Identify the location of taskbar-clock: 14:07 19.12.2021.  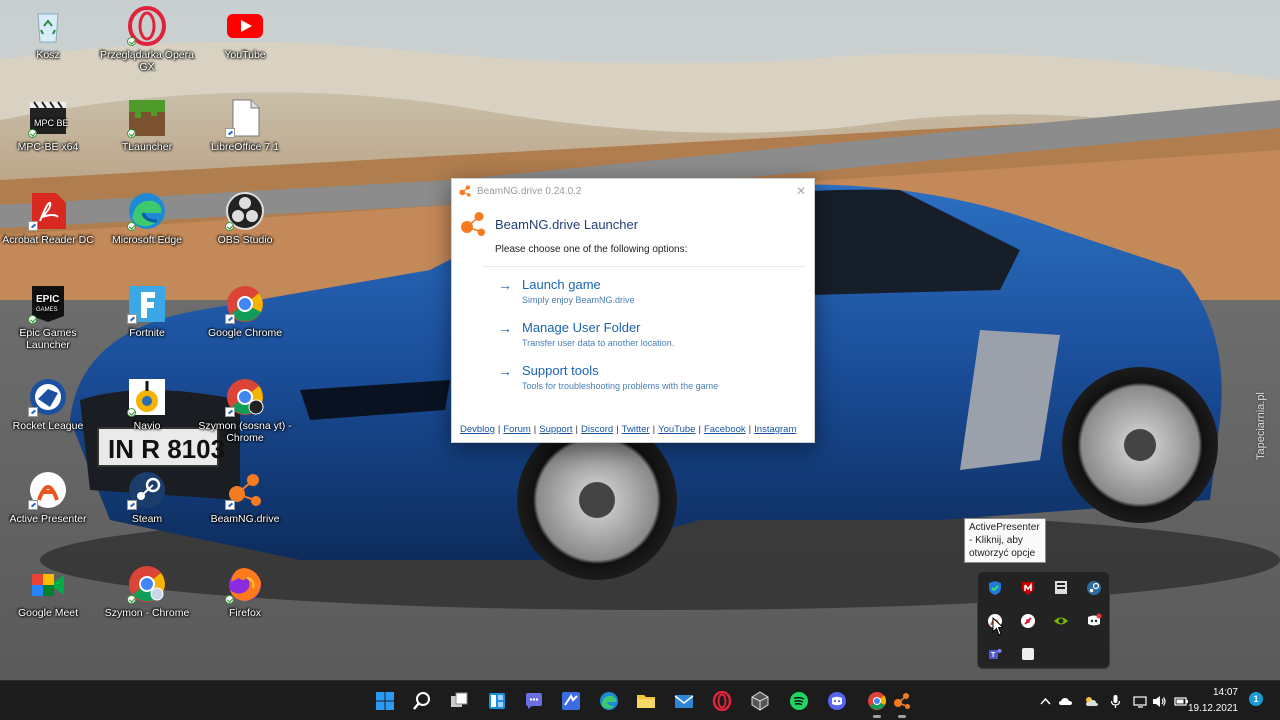
(1213, 701).